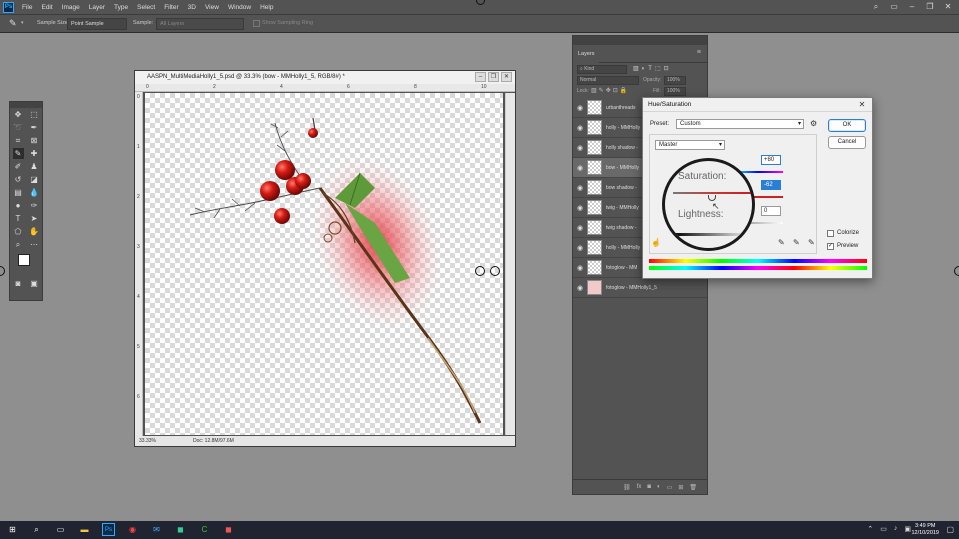  I want to click on close-icon: ✕, so click(948, 7).